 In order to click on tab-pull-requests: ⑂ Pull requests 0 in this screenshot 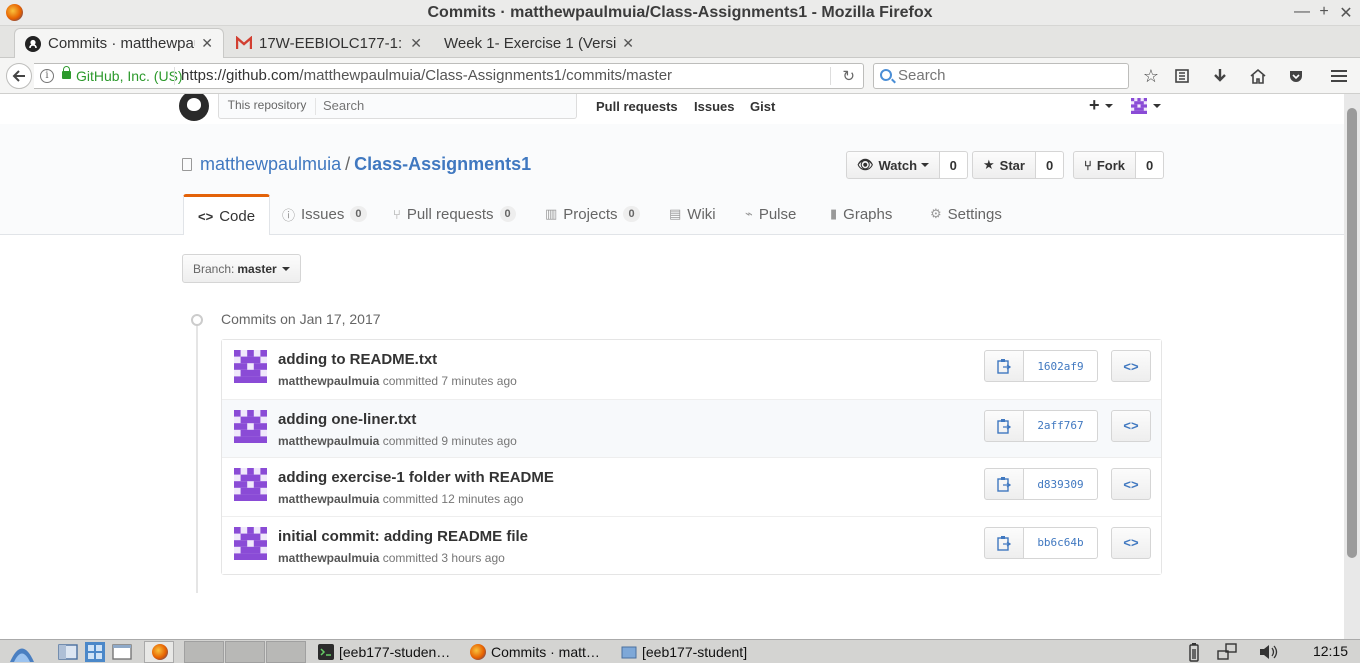, I will do `click(454, 214)`.